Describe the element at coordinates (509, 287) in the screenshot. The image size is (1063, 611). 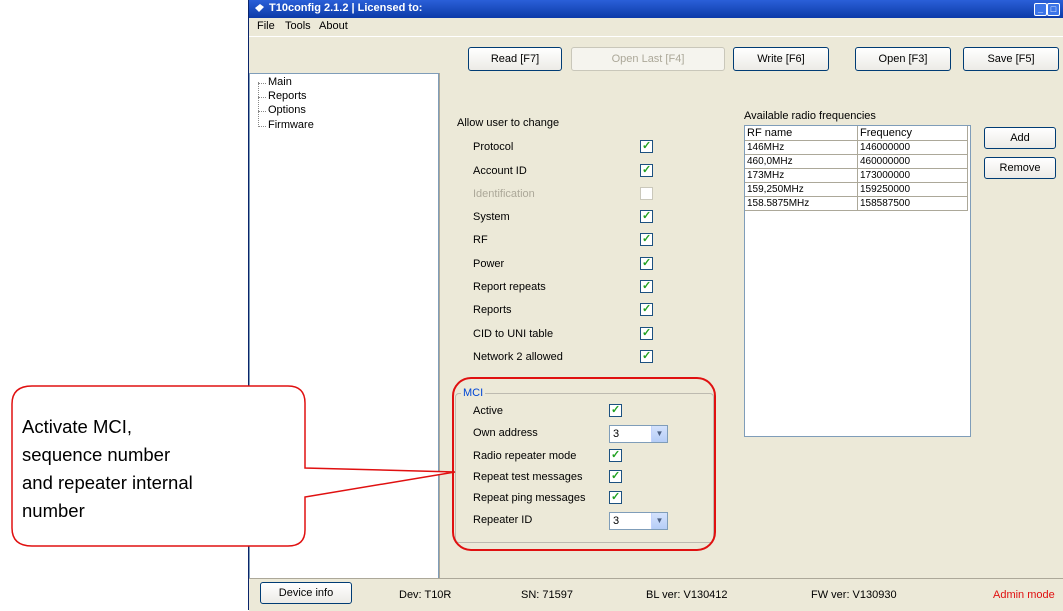
I see `allow-label-report-repeats: Report repeats` at that location.